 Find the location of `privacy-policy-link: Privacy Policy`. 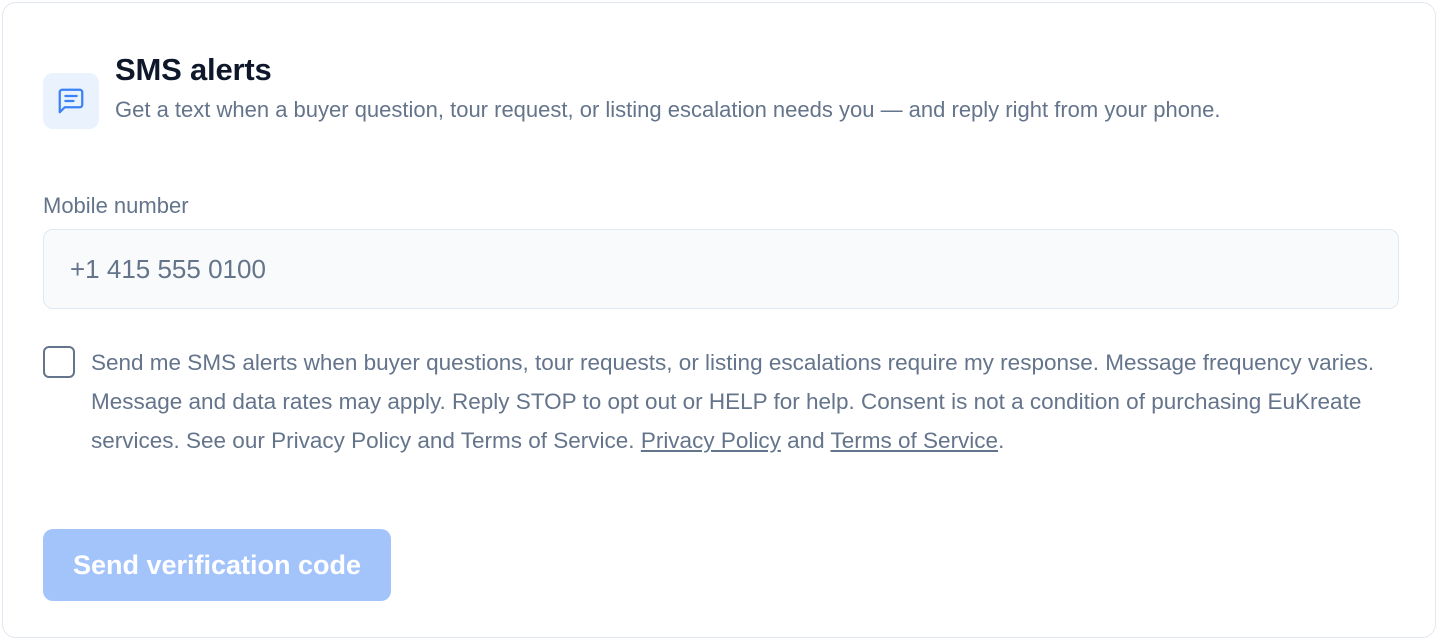

privacy-policy-link: Privacy Policy is located at coordinates (711, 440).